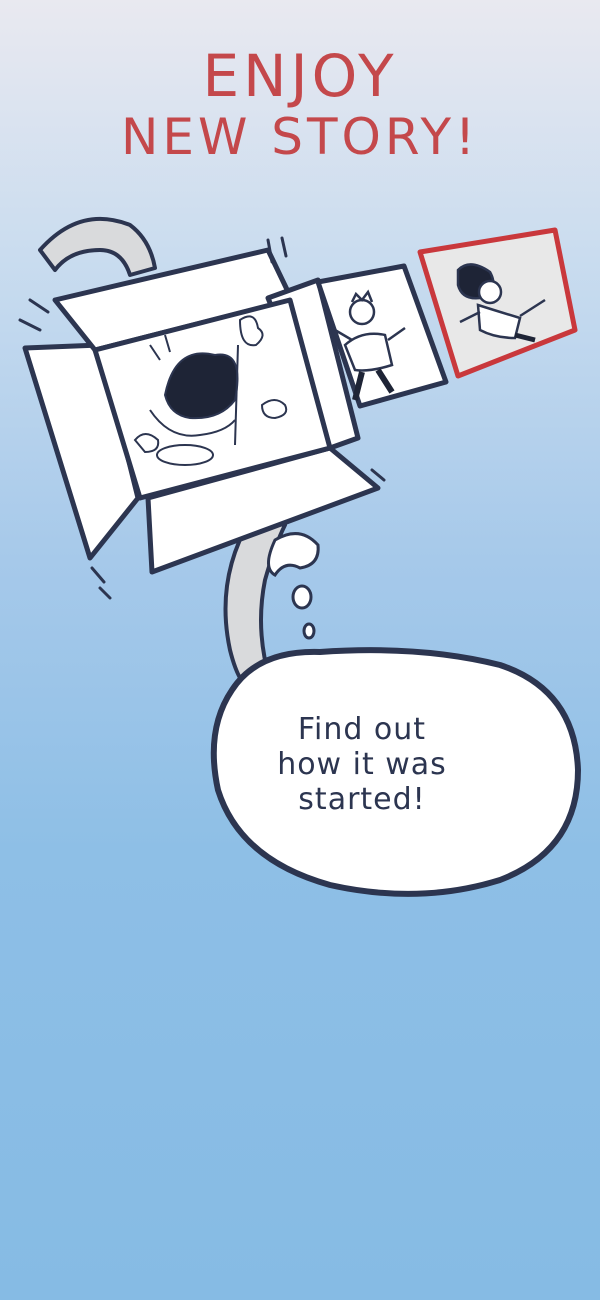  I want to click on comic-panel-girl, so click(497, 303).